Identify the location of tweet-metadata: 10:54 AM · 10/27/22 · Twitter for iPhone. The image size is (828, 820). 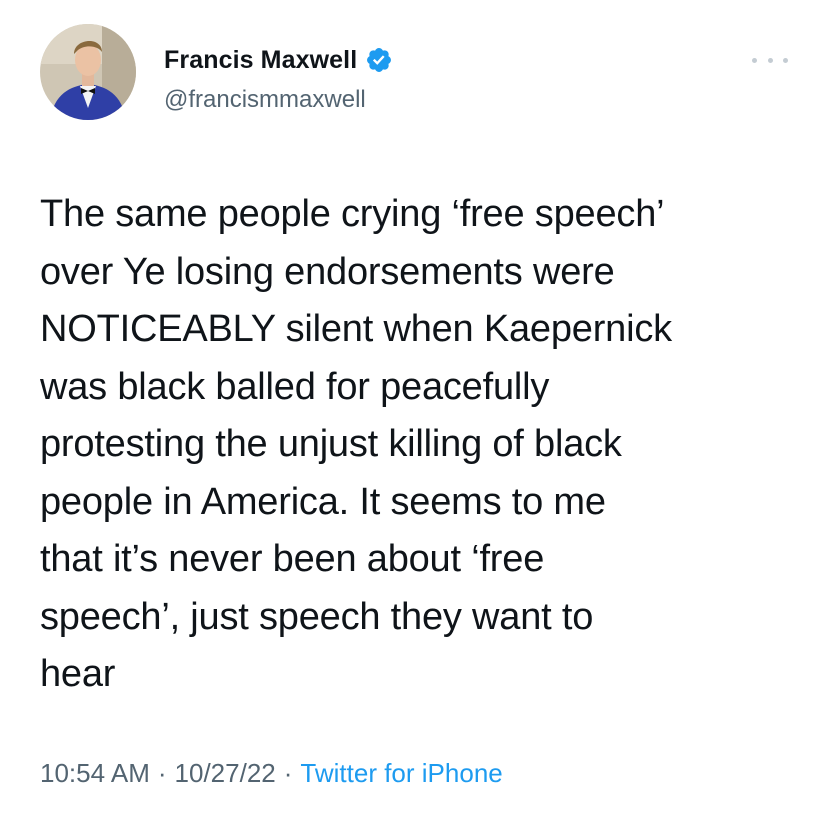
(271, 773).